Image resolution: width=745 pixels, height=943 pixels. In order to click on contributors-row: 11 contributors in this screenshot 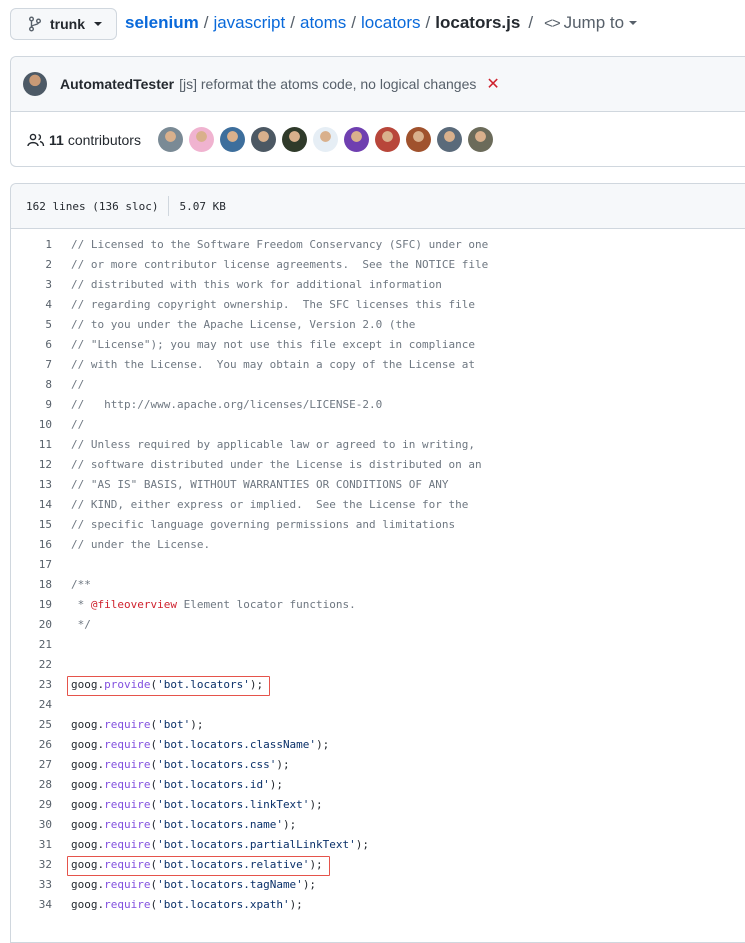, I will do `click(378, 139)`.